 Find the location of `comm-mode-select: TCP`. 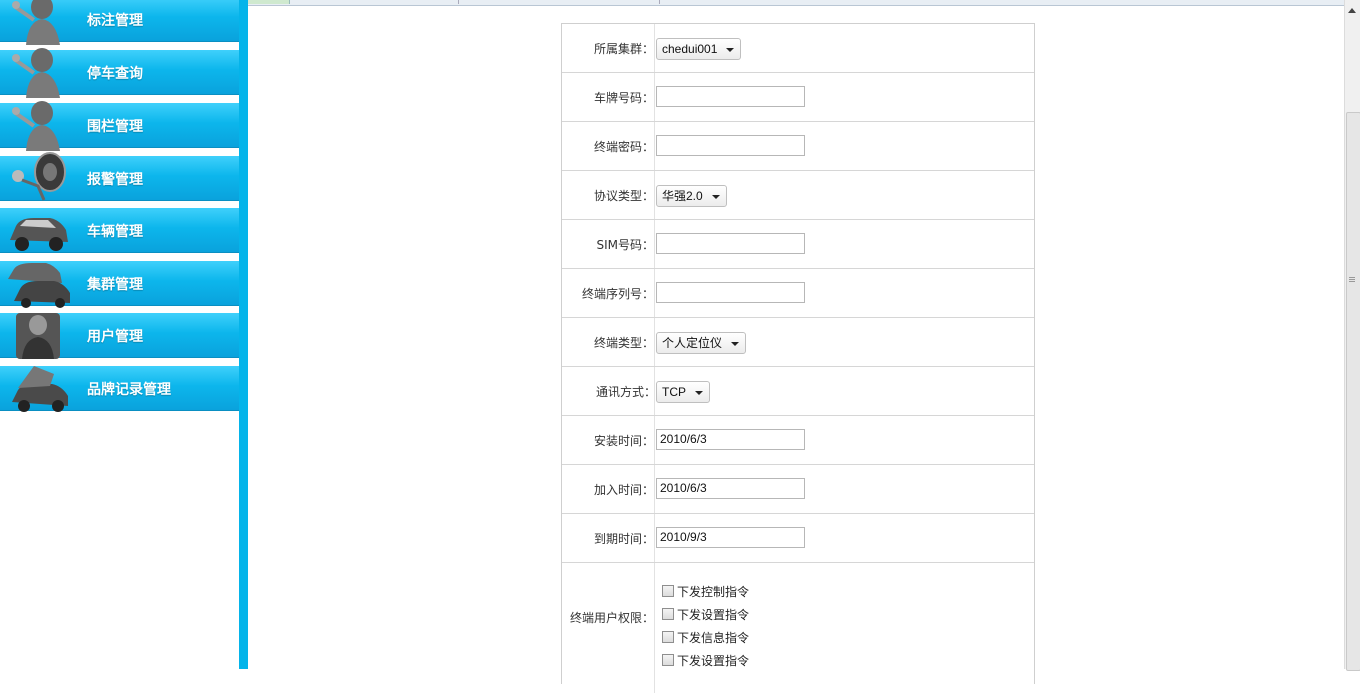

comm-mode-select: TCP is located at coordinates (683, 392).